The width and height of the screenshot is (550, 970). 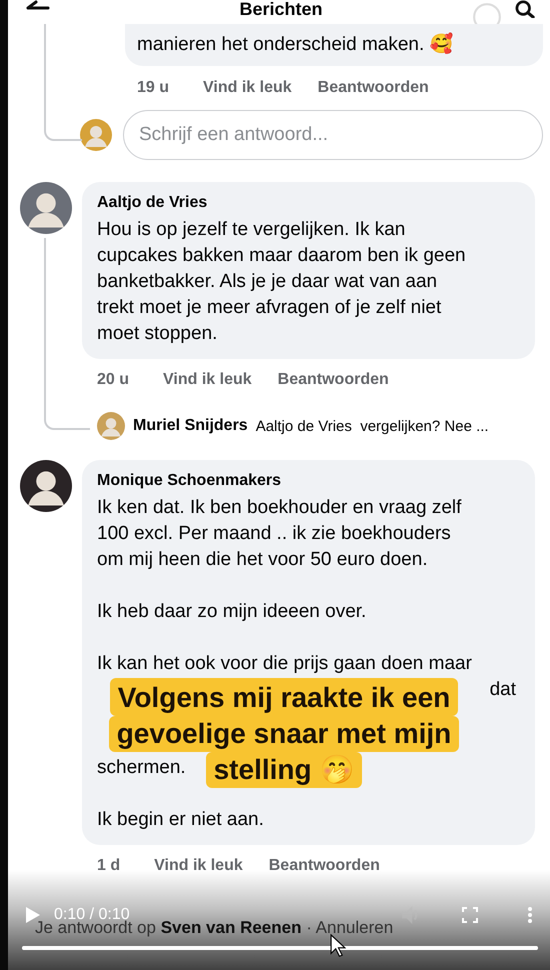 What do you see at coordinates (308, 203) in the screenshot?
I see `comment-author: Aaltjo de Vries` at bounding box center [308, 203].